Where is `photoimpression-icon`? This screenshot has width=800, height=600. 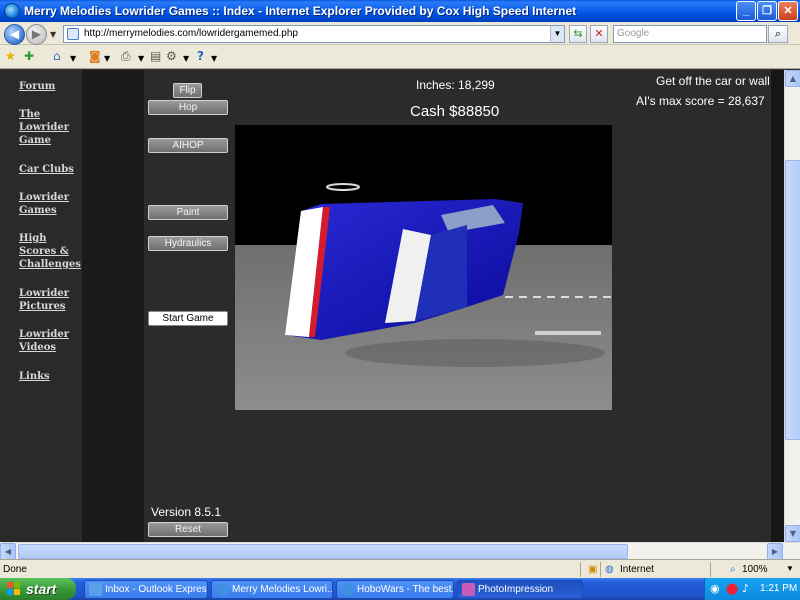
photoimpression-icon is located at coordinates (468, 589).